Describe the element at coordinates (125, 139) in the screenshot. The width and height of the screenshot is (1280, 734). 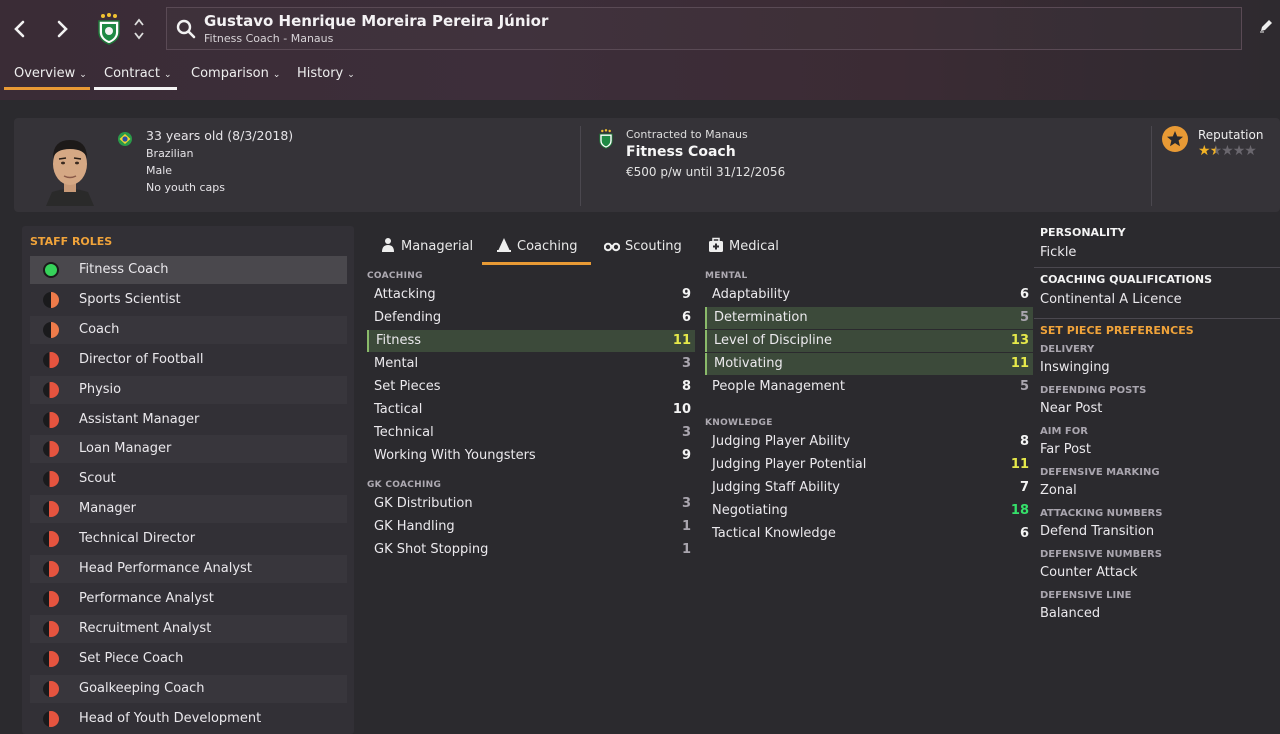
I see `brazil-flag-icon` at that location.